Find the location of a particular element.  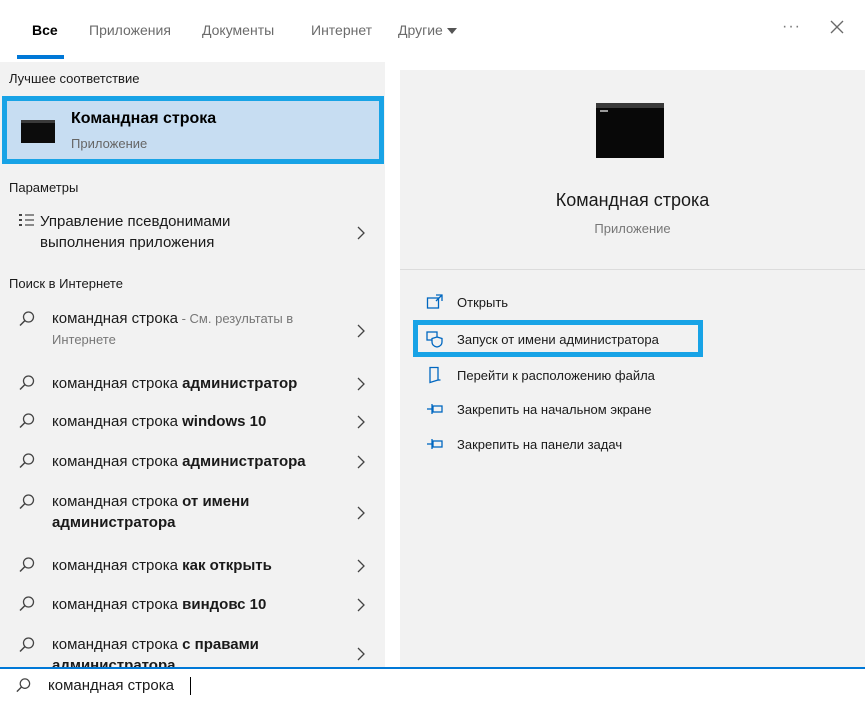

web-result-item: командная строка как открыть is located at coordinates (192, 566).